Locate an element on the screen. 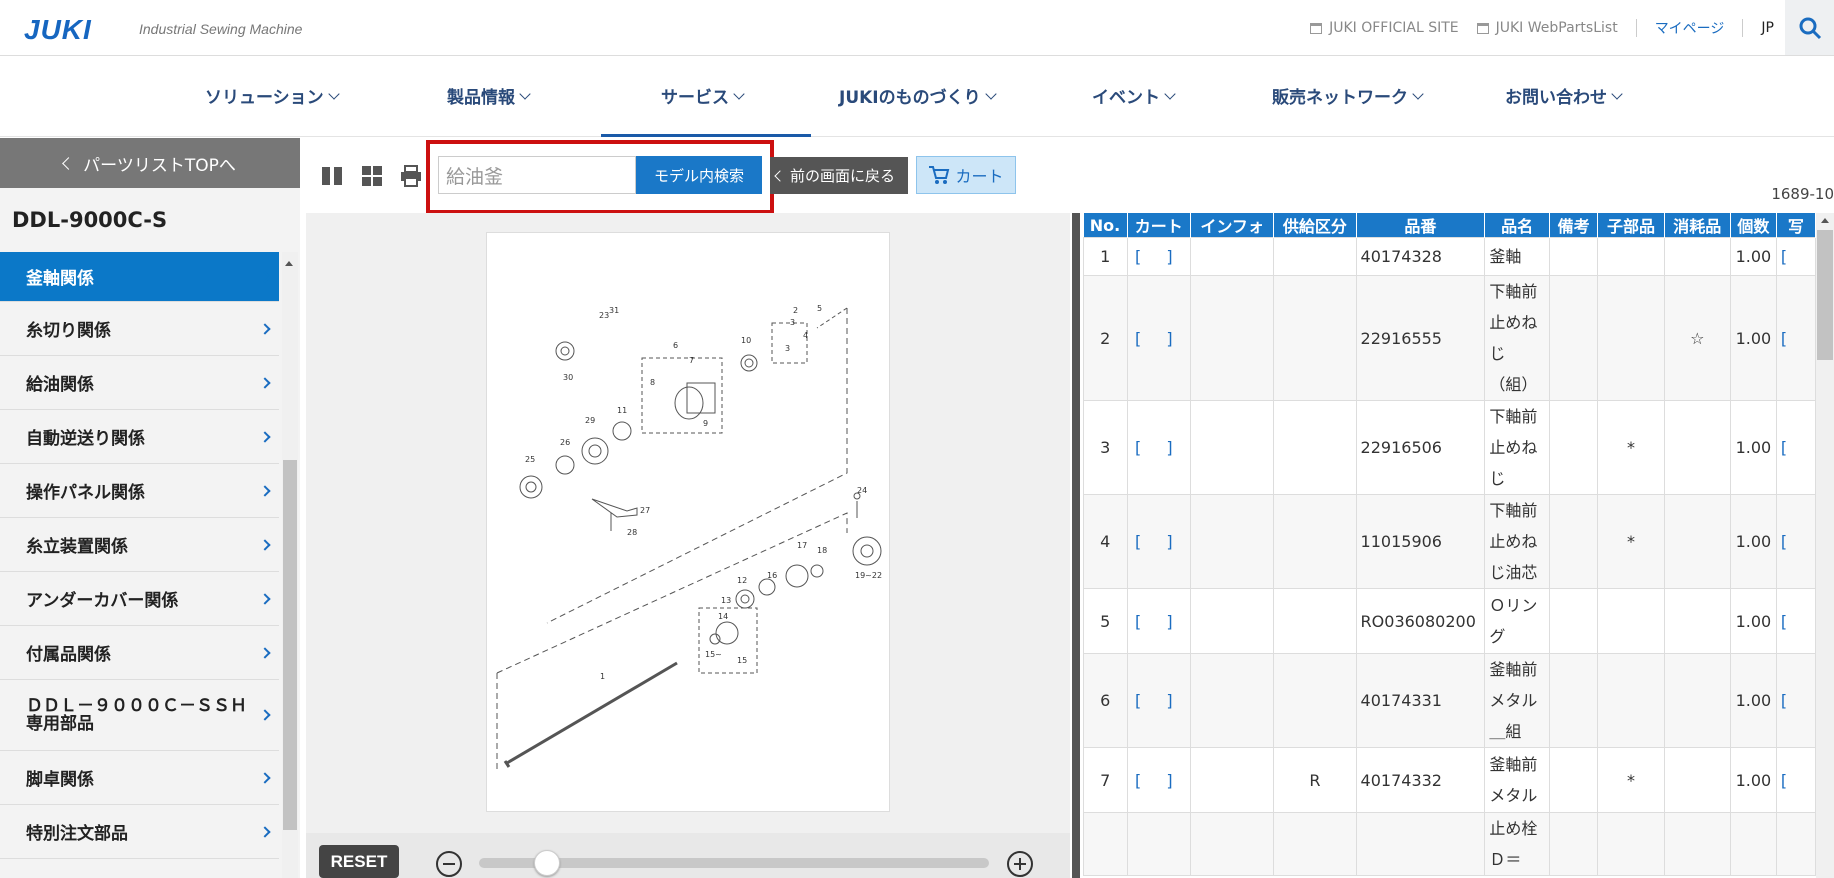  zoom-in-icon is located at coordinates (1020, 864).